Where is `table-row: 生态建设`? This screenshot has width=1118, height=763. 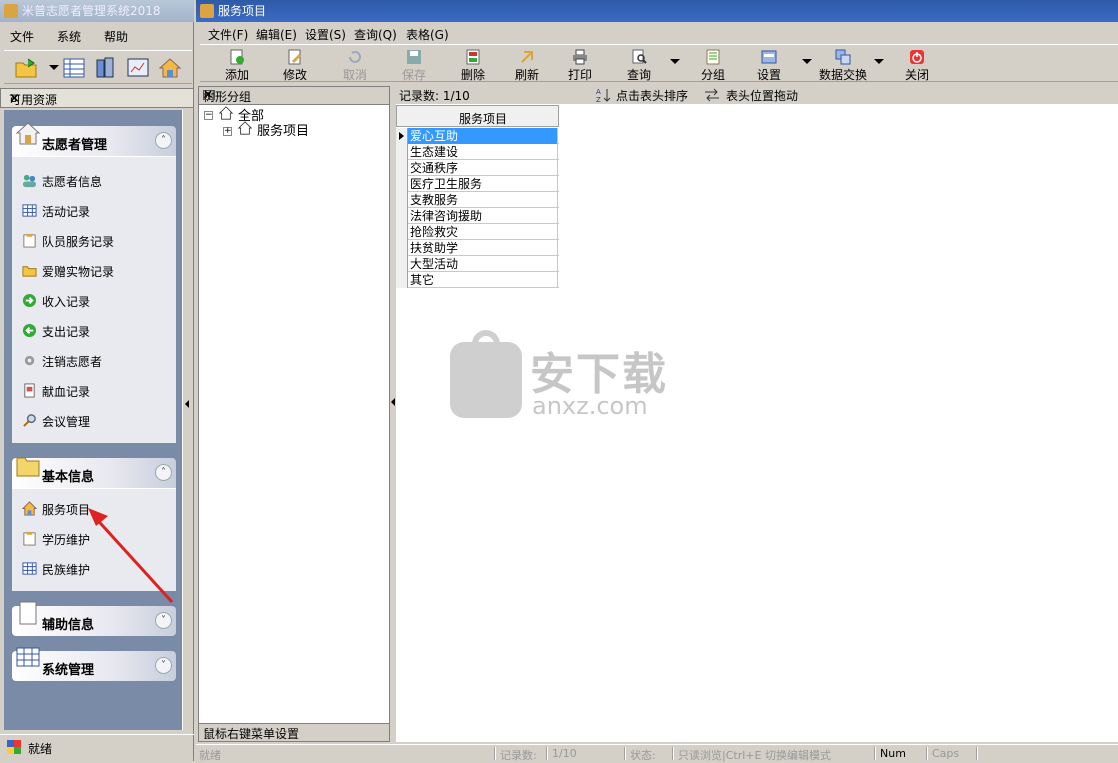
table-row: 生态建设 is located at coordinates (477, 152).